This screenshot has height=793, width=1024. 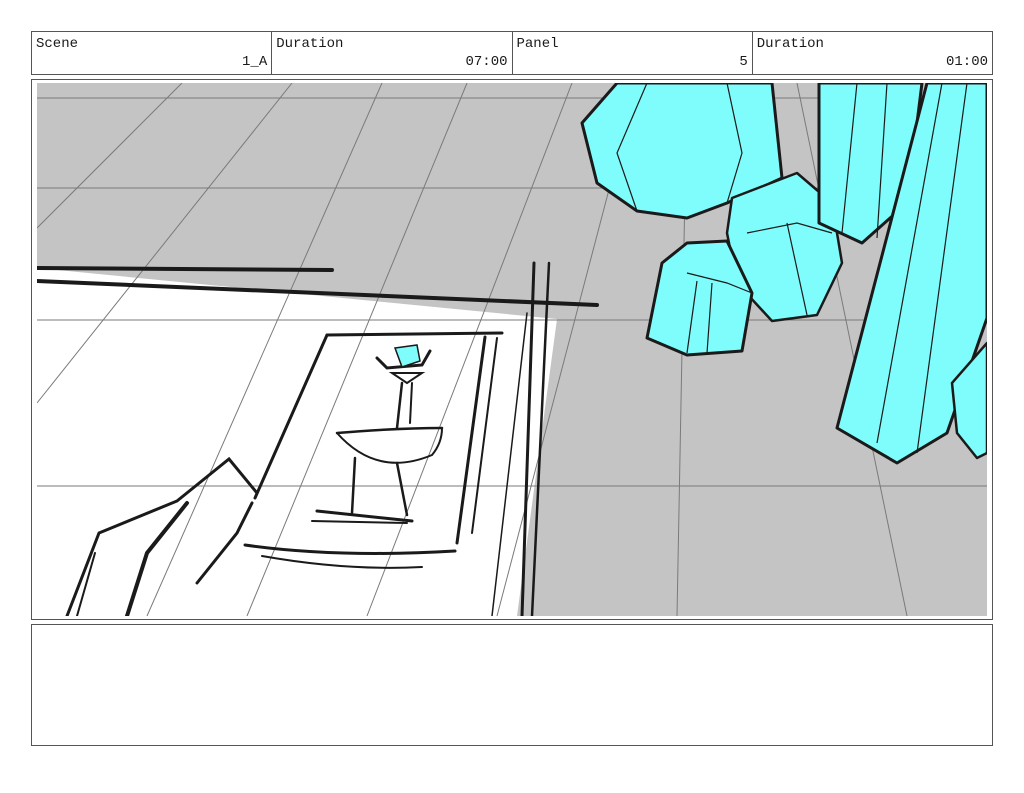 What do you see at coordinates (310, 44) in the screenshot?
I see `duration-label: Duration` at bounding box center [310, 44].